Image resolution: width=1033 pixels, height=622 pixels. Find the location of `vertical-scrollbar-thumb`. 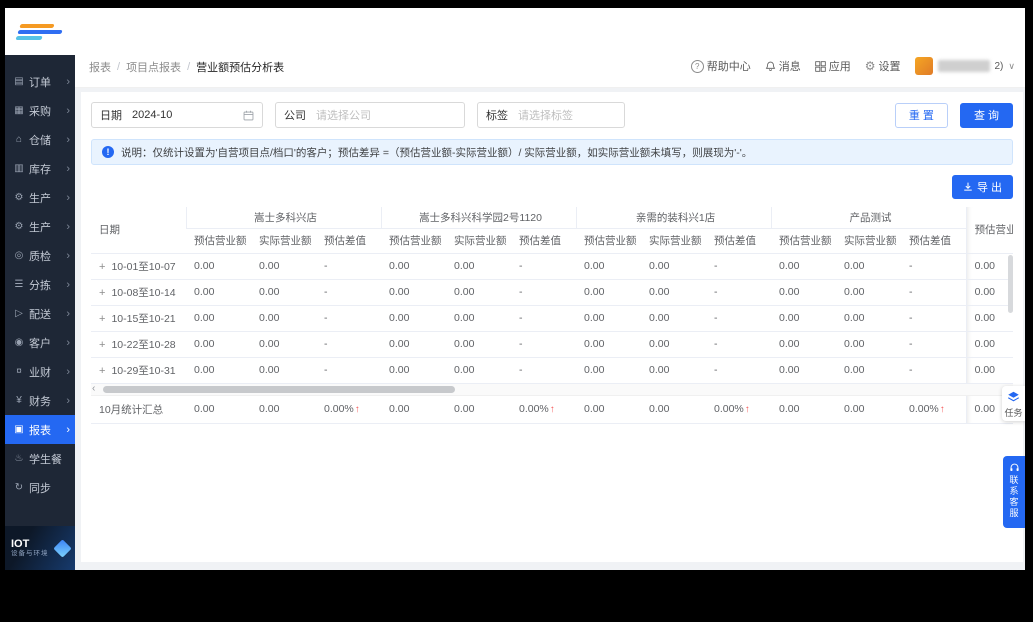

vertical-scrollbar-thumb is located at coordinates (1010, 284).